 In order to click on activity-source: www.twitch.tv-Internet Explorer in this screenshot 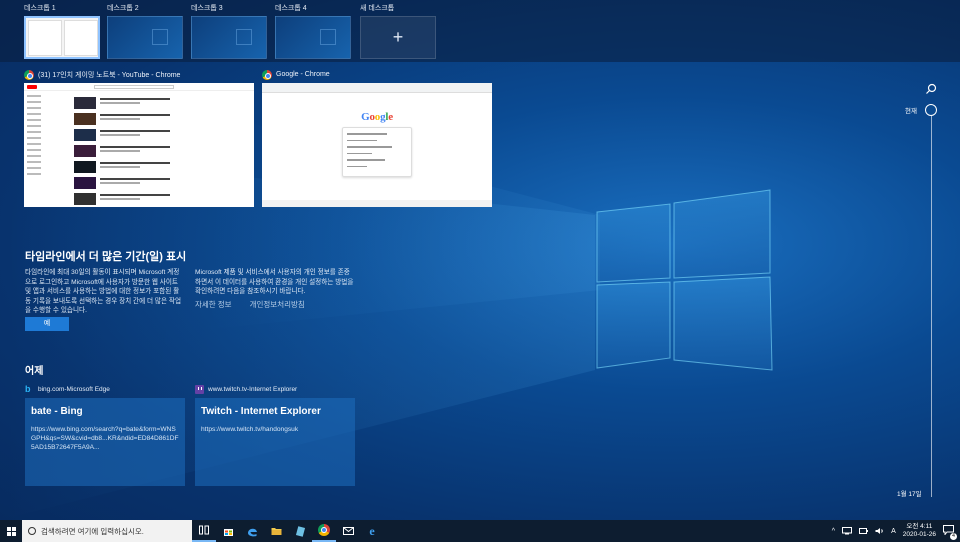, I will do `click(275, 389)`.